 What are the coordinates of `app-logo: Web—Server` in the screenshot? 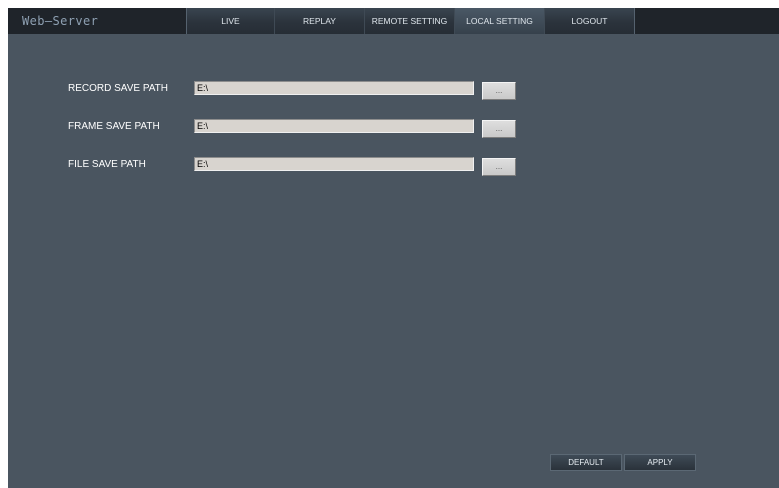 It's located at (60, 21).